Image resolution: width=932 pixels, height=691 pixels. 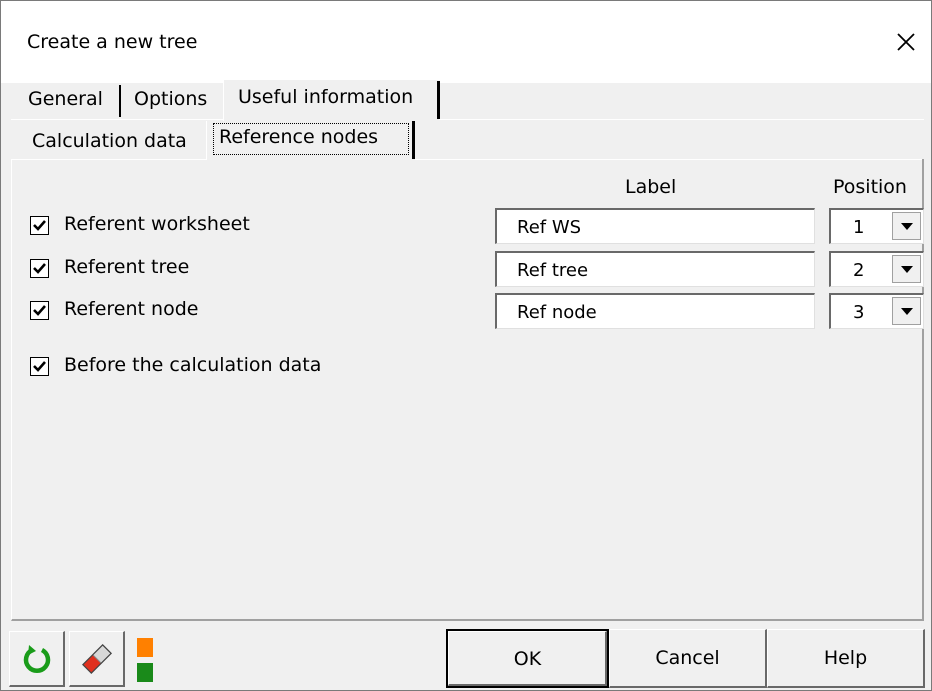 What do you see at coordinates (127, 267) in the screenshot?
I see `referent-tree-label: Referent tree` at bounding box center [127, 267].